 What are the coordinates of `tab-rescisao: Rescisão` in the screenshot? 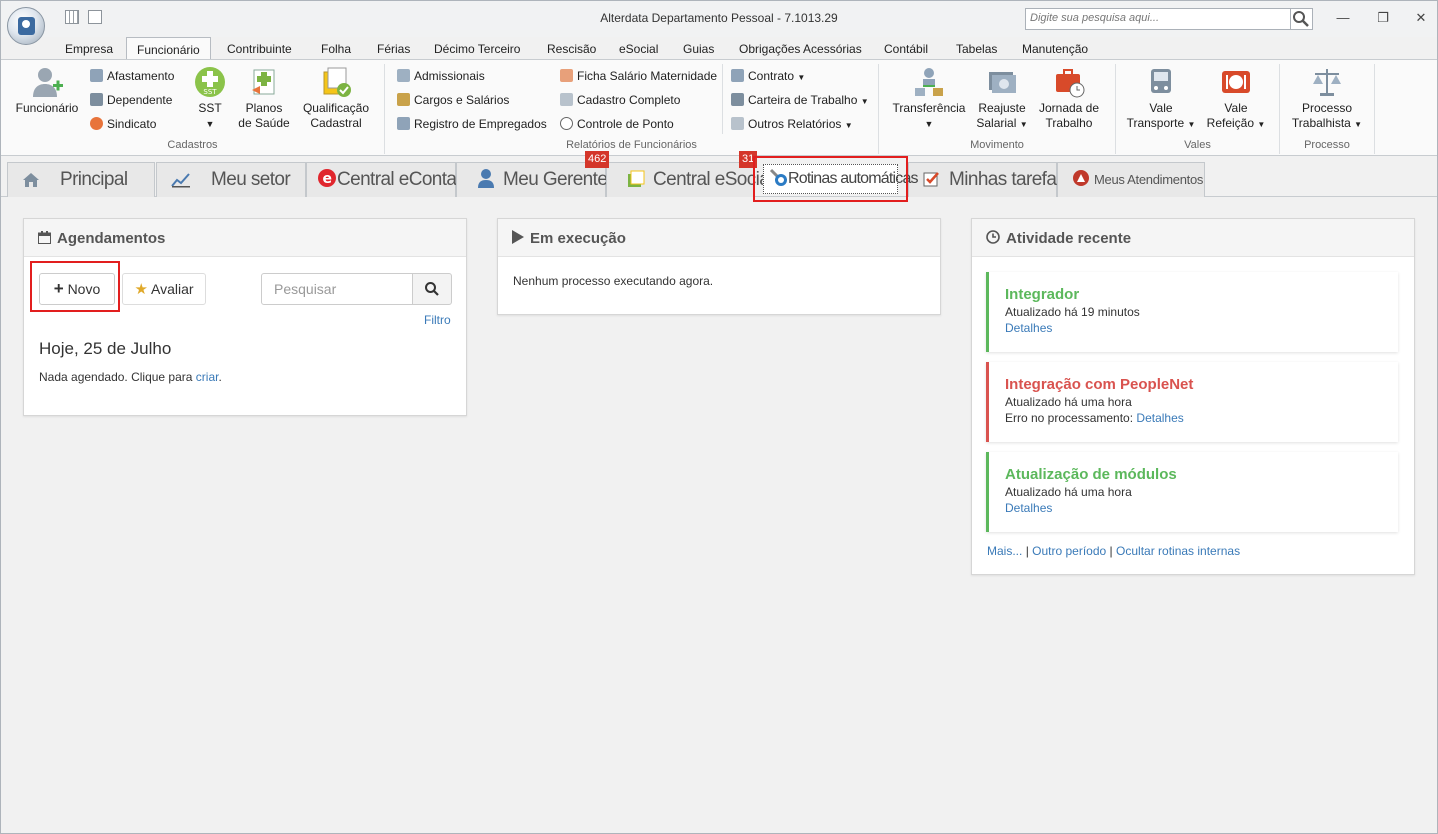 It's located at (571, 48).